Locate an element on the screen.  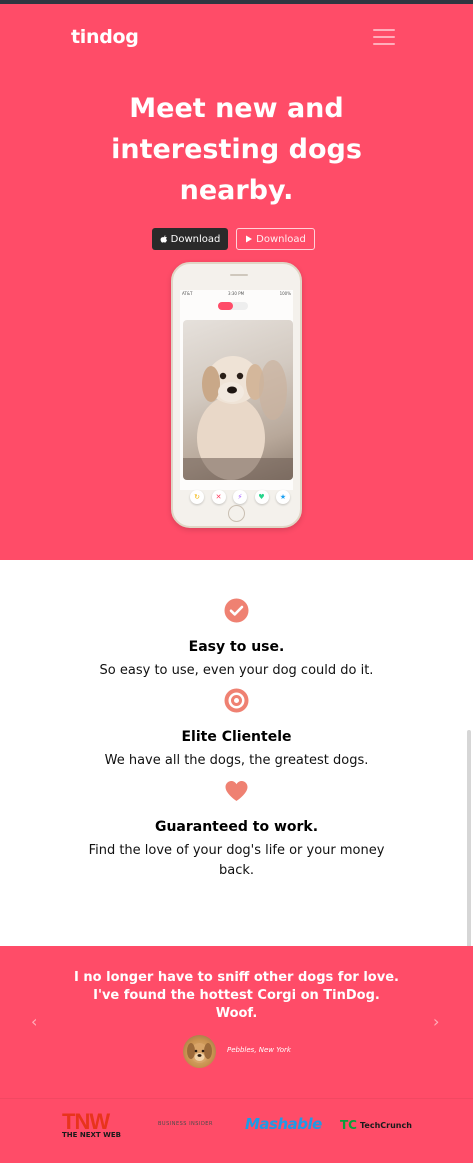
hero-headline: Meet new and interesting dogs nearby. is located at coordinates (236, 149).